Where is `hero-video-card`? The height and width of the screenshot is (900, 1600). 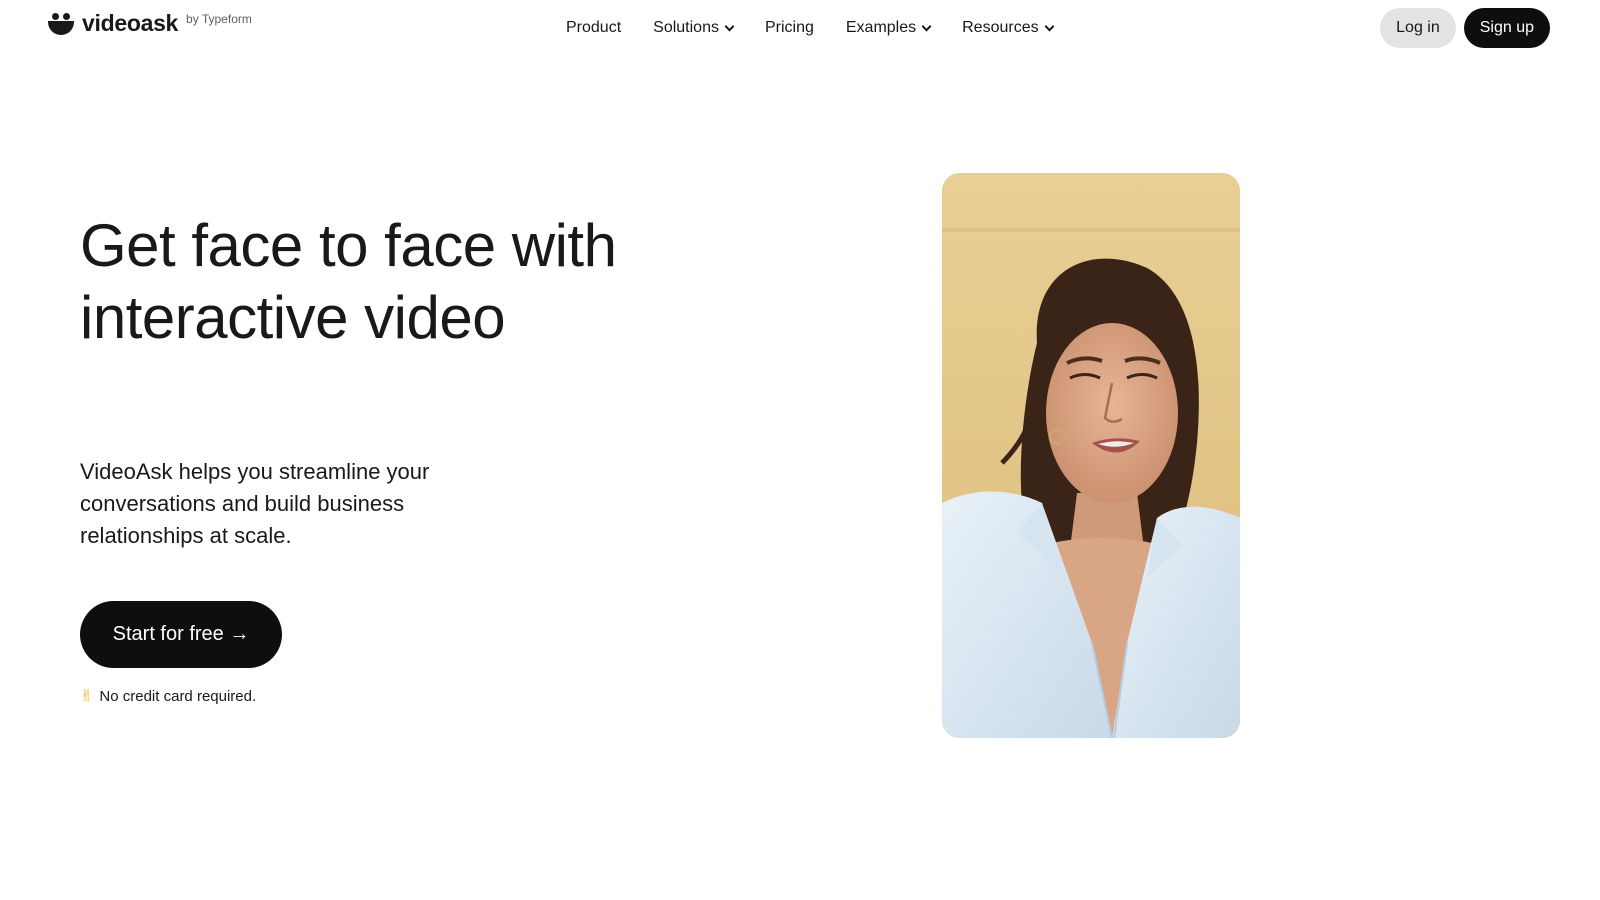
hero-video-card is located at coordinates (1091, 455).